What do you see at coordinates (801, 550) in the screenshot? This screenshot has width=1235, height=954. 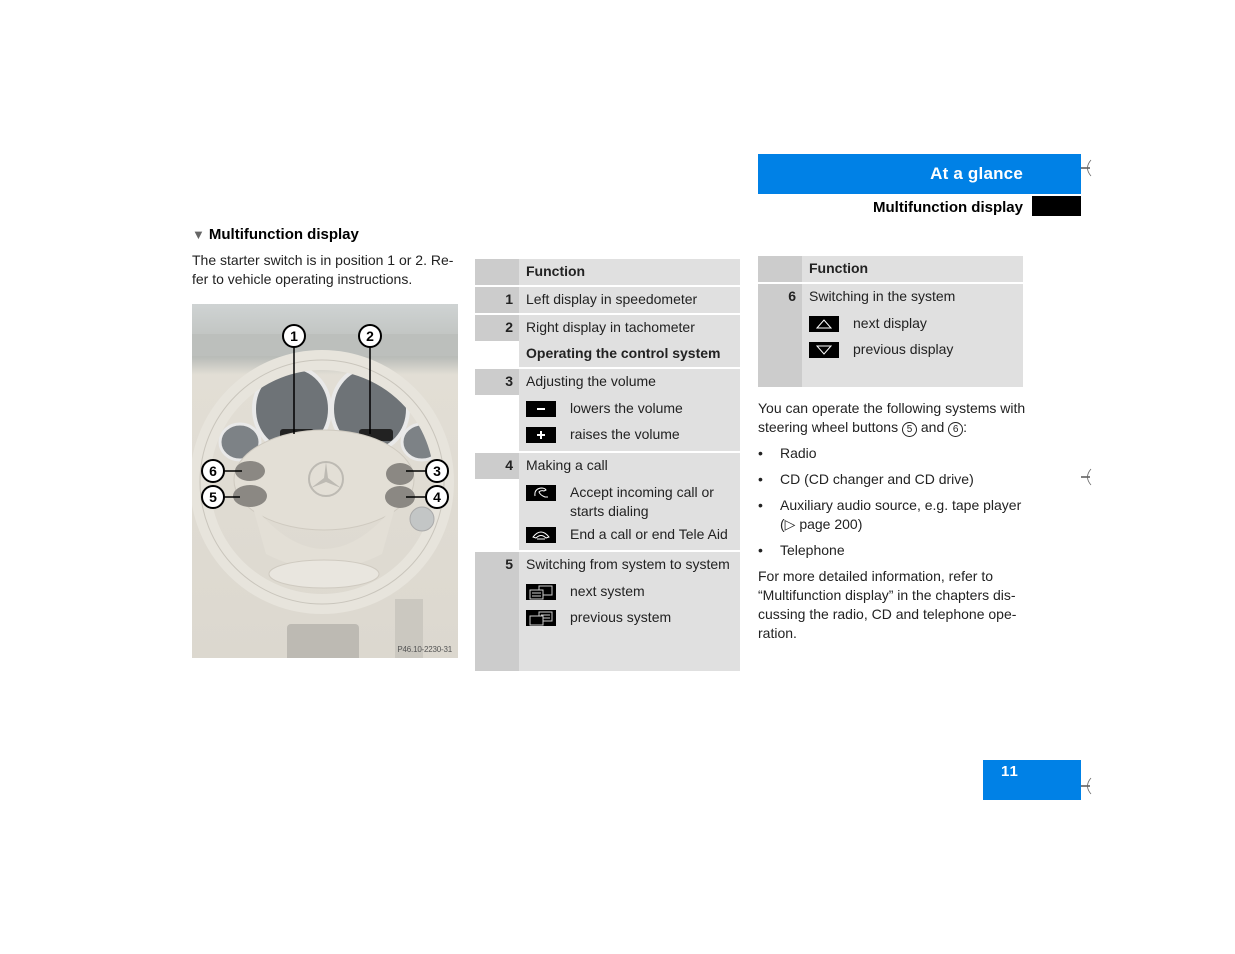 I see `list-item: • Telephone` at bounding box center [801, 550].